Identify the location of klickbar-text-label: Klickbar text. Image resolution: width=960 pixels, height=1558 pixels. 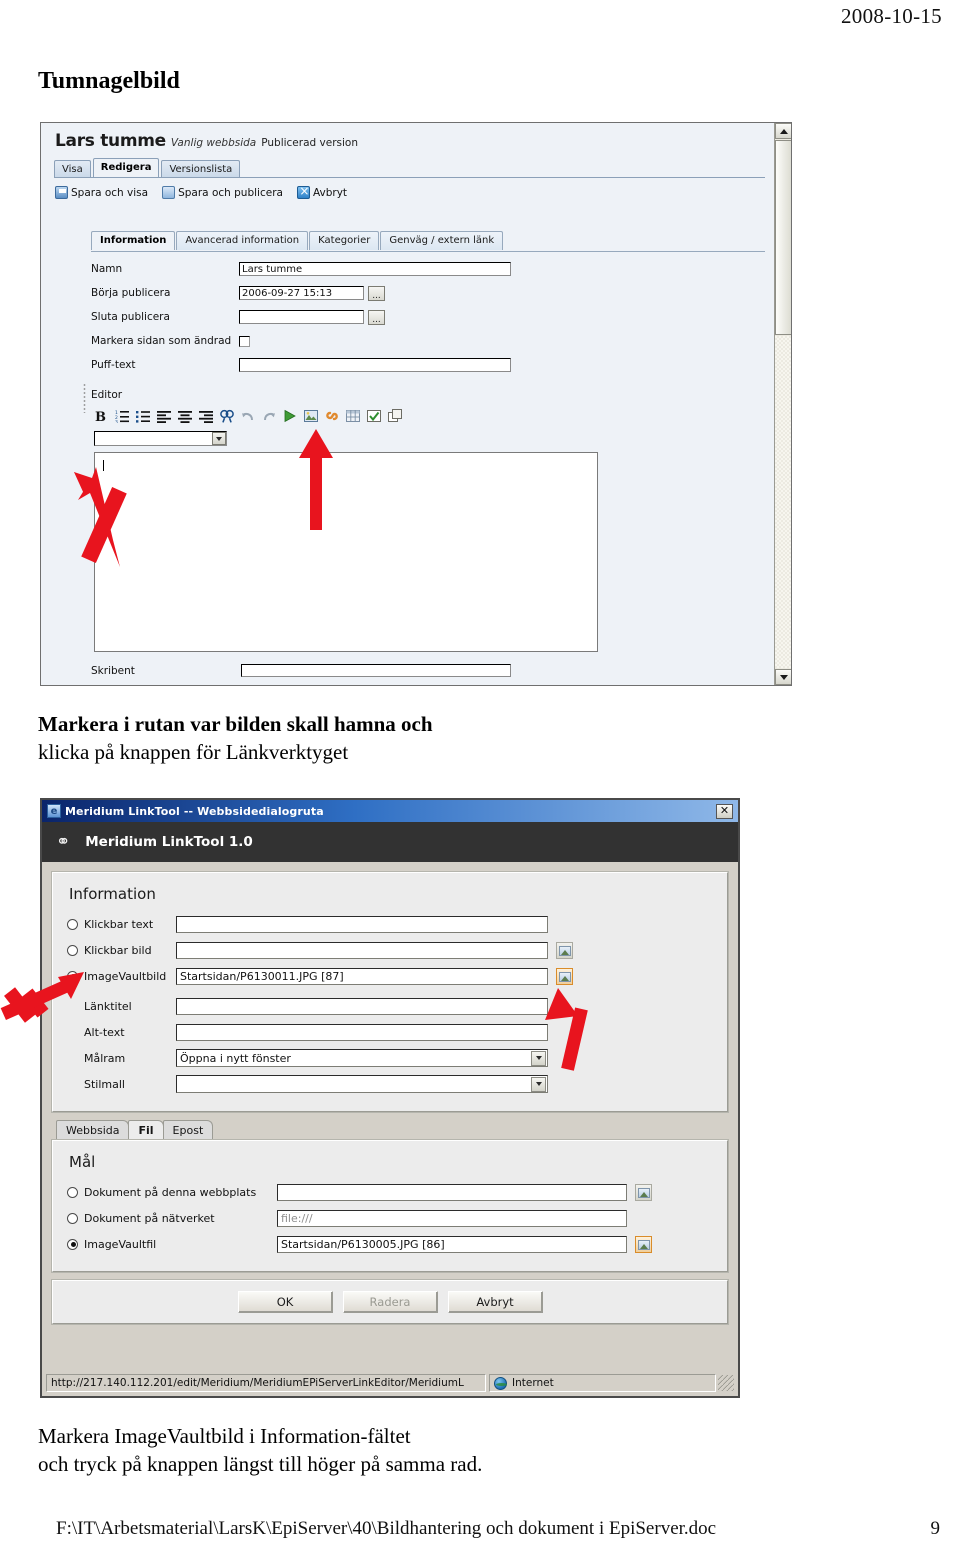
(119, 924).